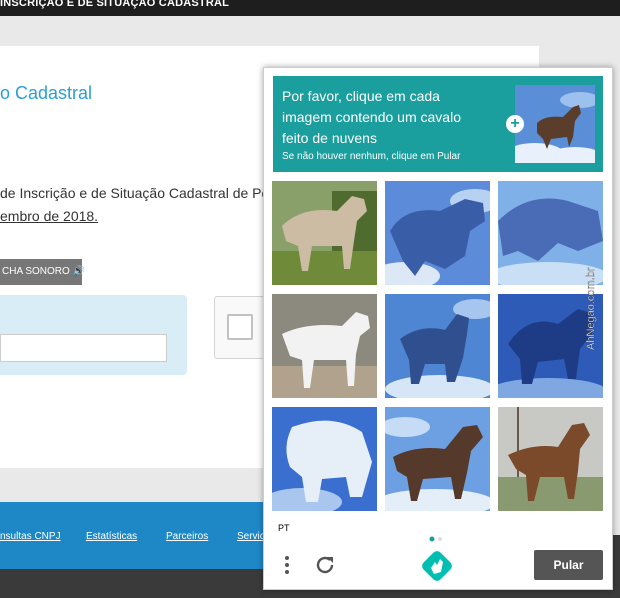 The image size is (620, 598). What do you see at coordinates (568, 565) in the screenshot?
I see `skip-button: Pular` at bounding box center [568, 565].